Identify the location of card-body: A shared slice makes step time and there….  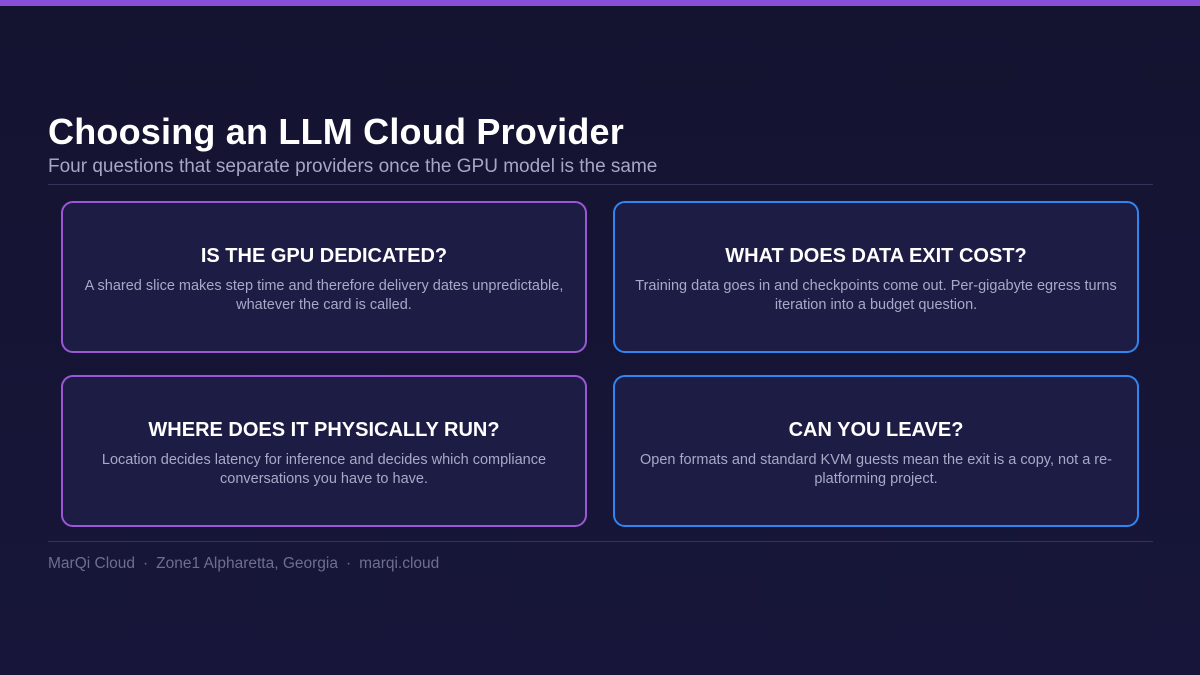
(324, 295).